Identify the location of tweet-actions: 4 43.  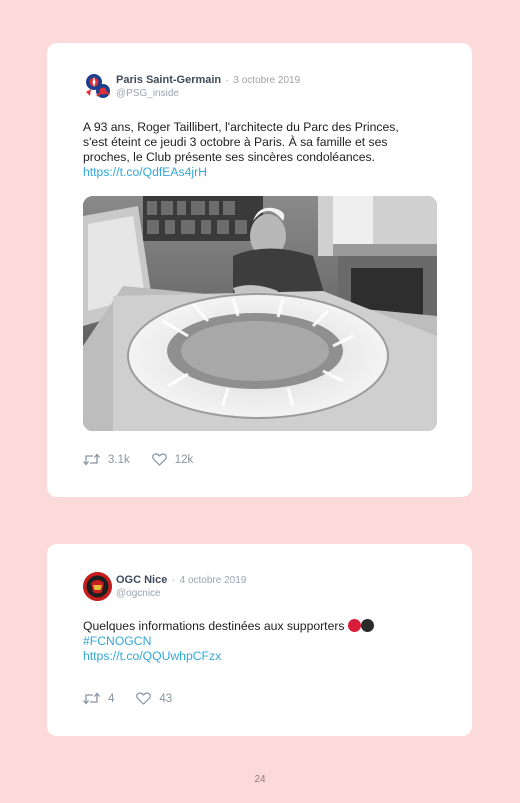
(138, 698).